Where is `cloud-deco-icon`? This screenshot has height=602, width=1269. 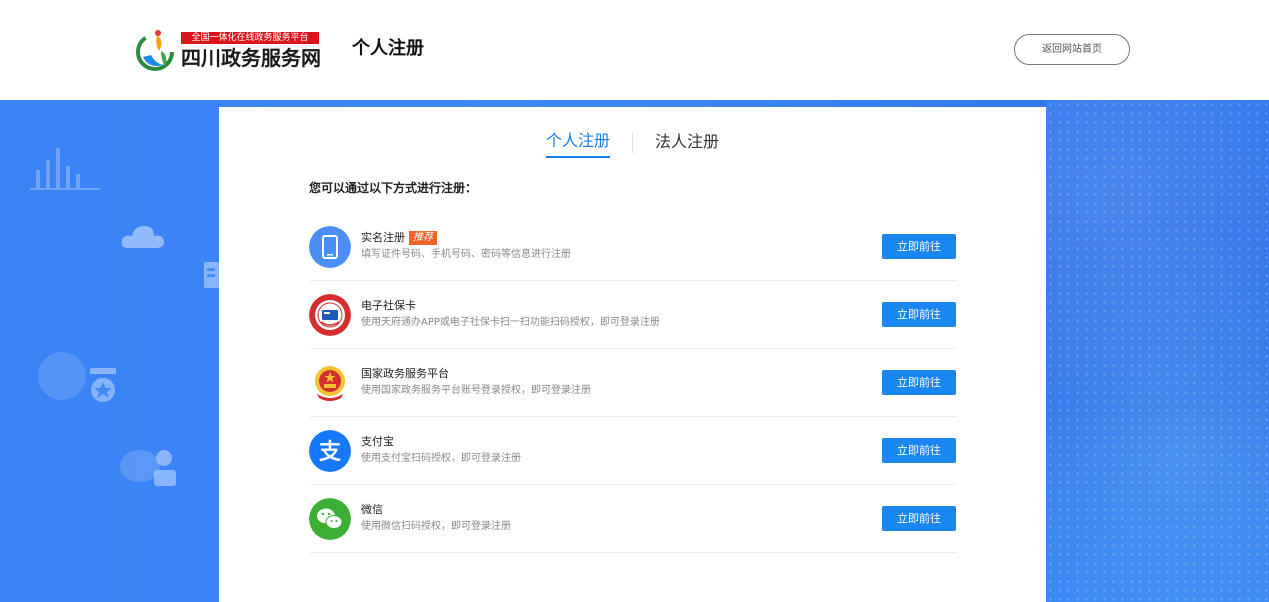 cloud-deco-icon is located at coordinates (142, 237).